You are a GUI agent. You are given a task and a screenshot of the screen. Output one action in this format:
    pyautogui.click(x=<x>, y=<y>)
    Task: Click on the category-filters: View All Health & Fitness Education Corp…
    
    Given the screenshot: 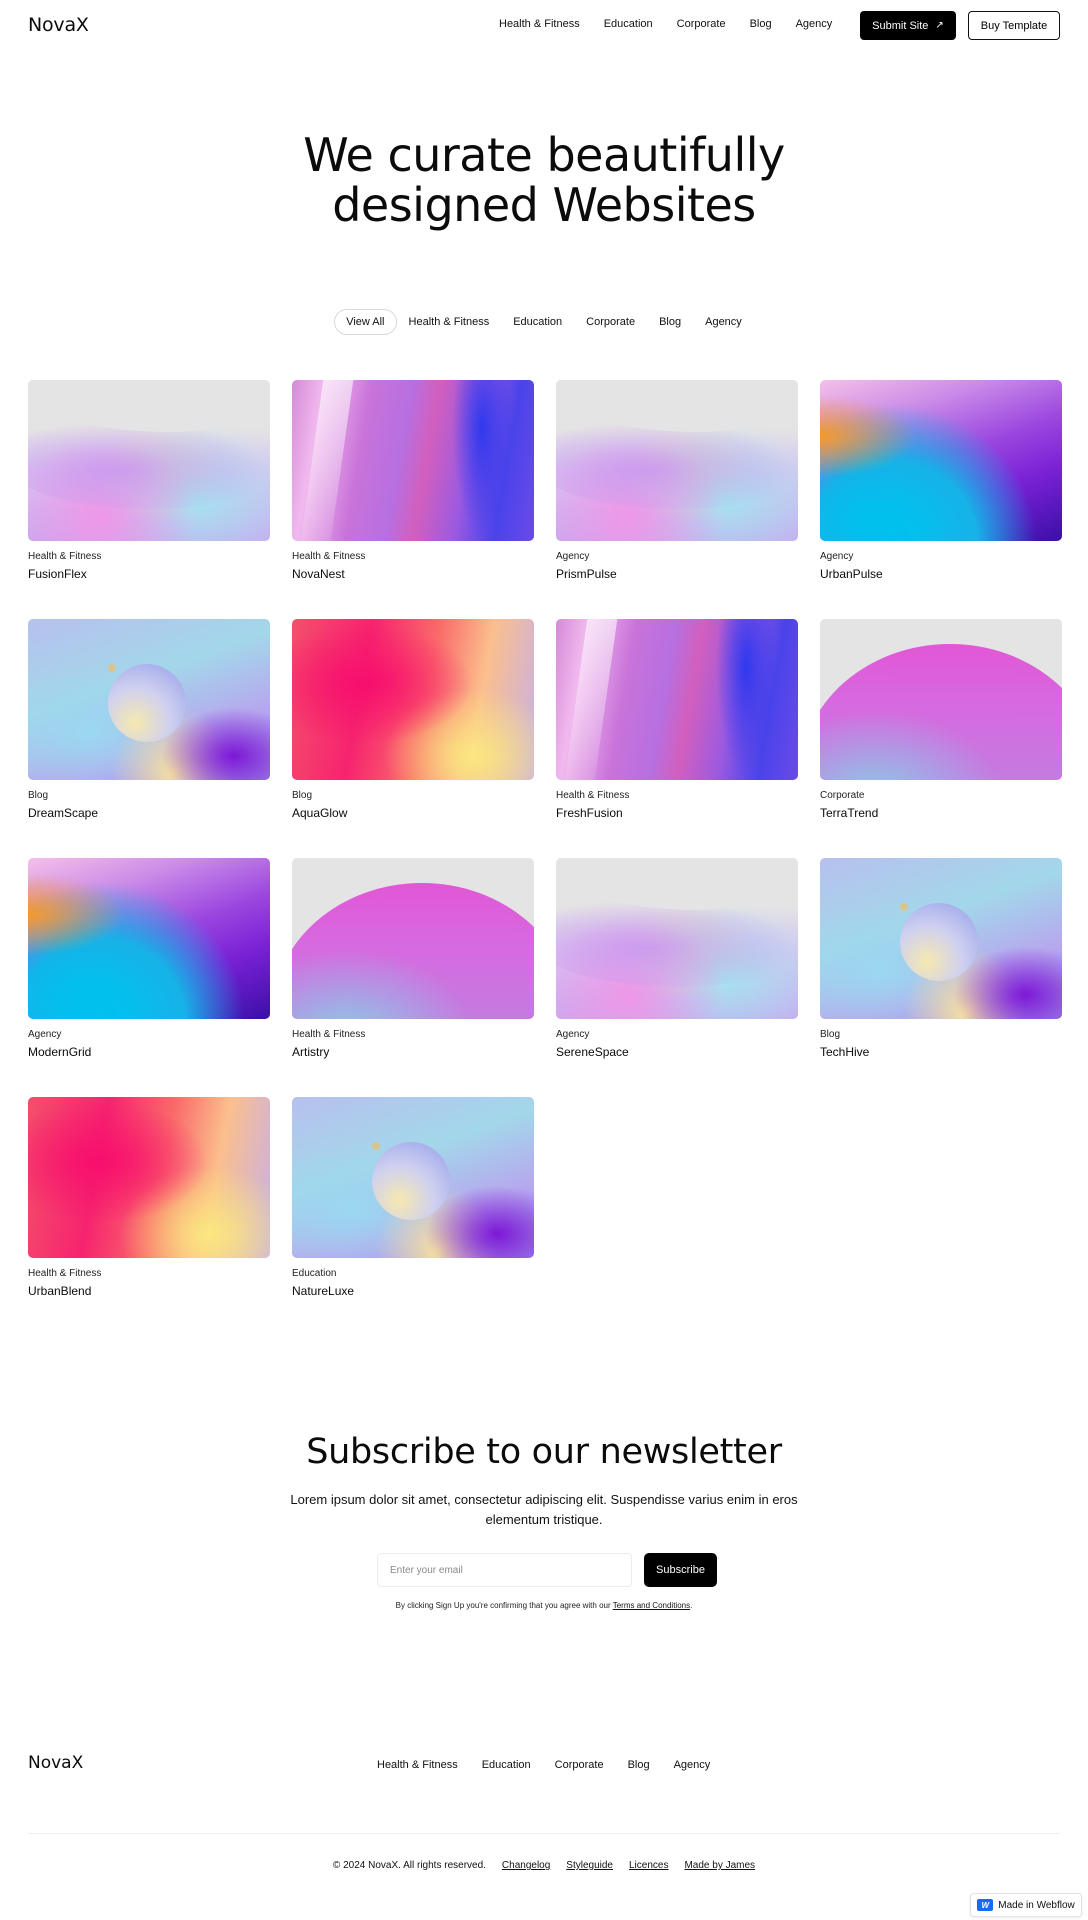 What is the action you would take?
    pyautogui.click(x=544, y=322)
    